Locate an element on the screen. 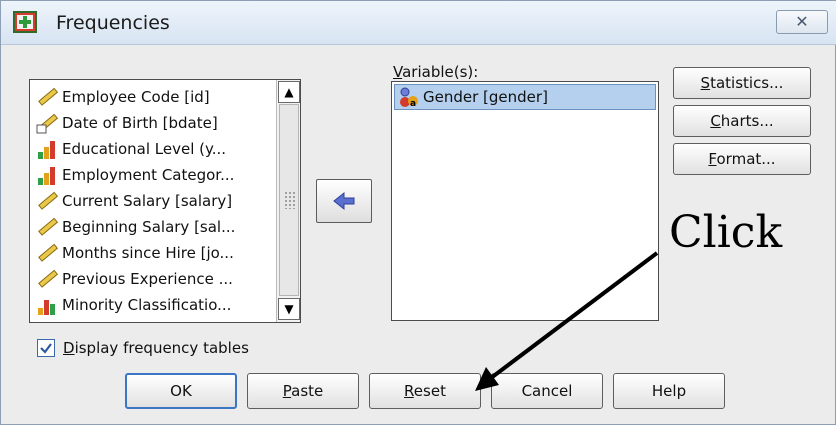 The width and height of the screenshot is (836, 426). scroll-down-button: ▼ is located at coordinates (289, 309).